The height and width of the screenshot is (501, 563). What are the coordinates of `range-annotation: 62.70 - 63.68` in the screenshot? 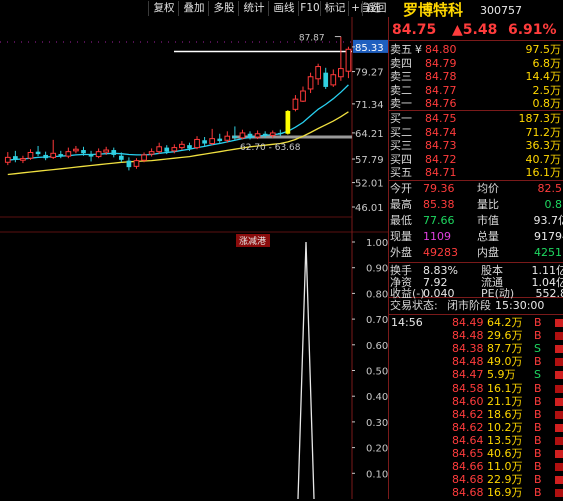 It's located at (270, 148).